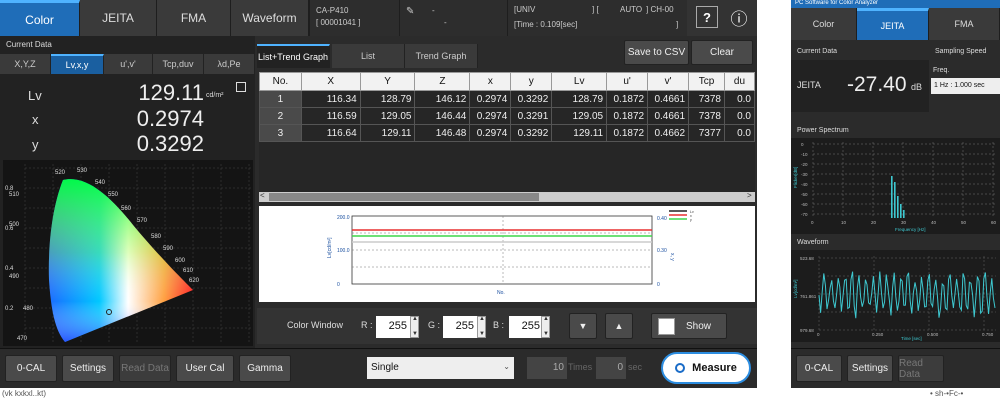 The height and width of the screenshot is (400, 1000). Describe the element at coordinates (330, 81) in the screenshot. I see `column-header: X` at that location.